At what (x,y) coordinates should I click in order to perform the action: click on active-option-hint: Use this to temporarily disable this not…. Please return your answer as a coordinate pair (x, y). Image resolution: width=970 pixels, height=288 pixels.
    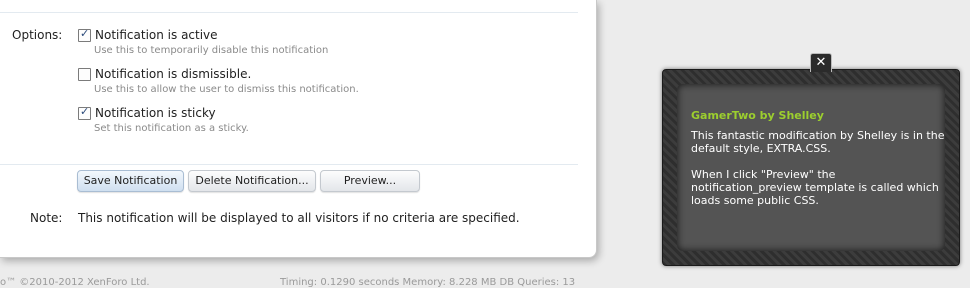
    Looking at the image, I should click on (211, 50).